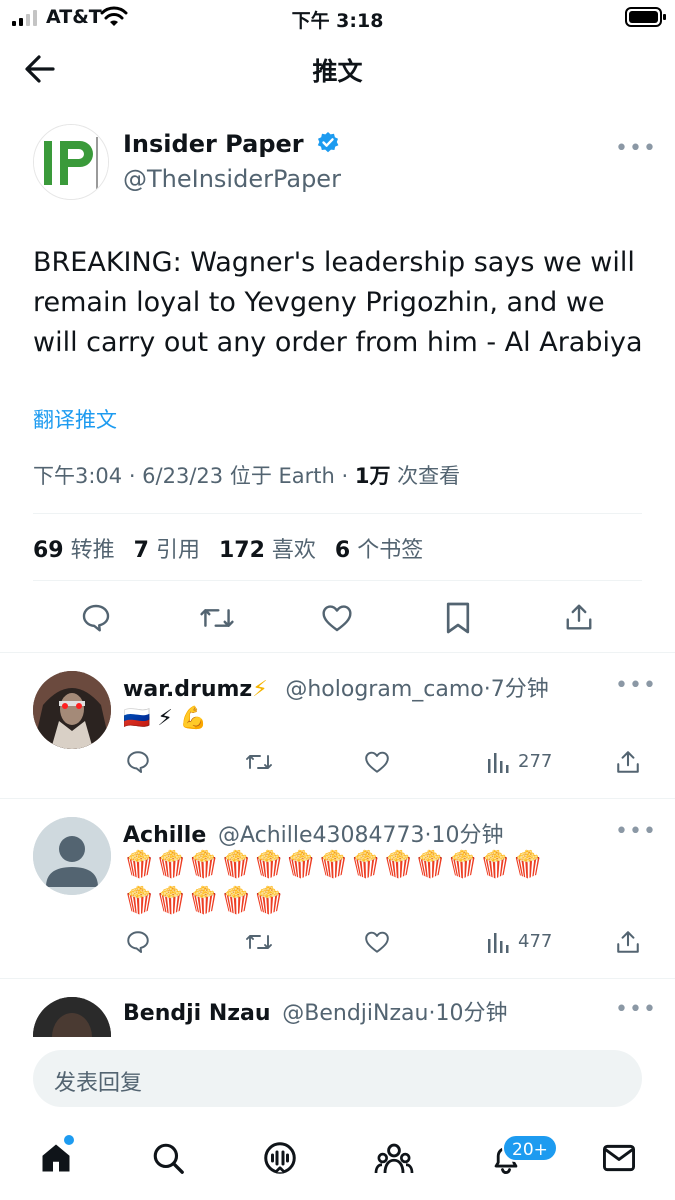  What do you see at coordinates (267, 550) in the screenshot?
I see `stat-likes: 172 喜欢` at bounding box center [267, 550].